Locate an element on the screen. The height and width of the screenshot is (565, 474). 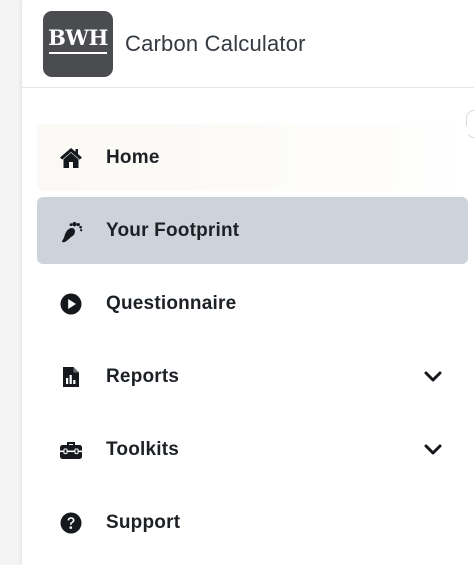
sidebar-header: BWH Carbon Calculator is located at coordinates (248, 44).